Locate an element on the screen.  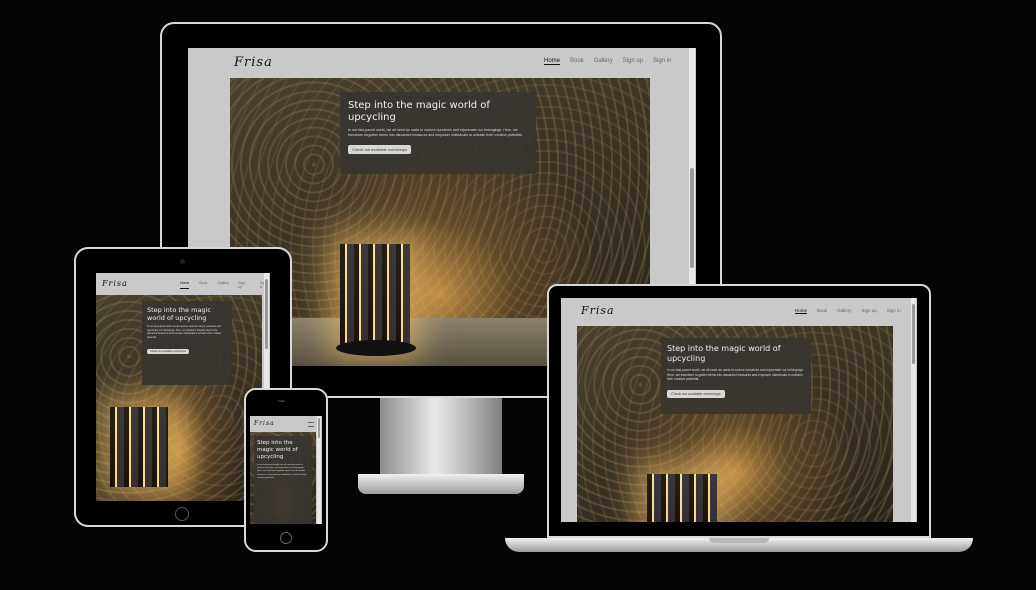
phone-home-button is located at coordinates (286, 538).